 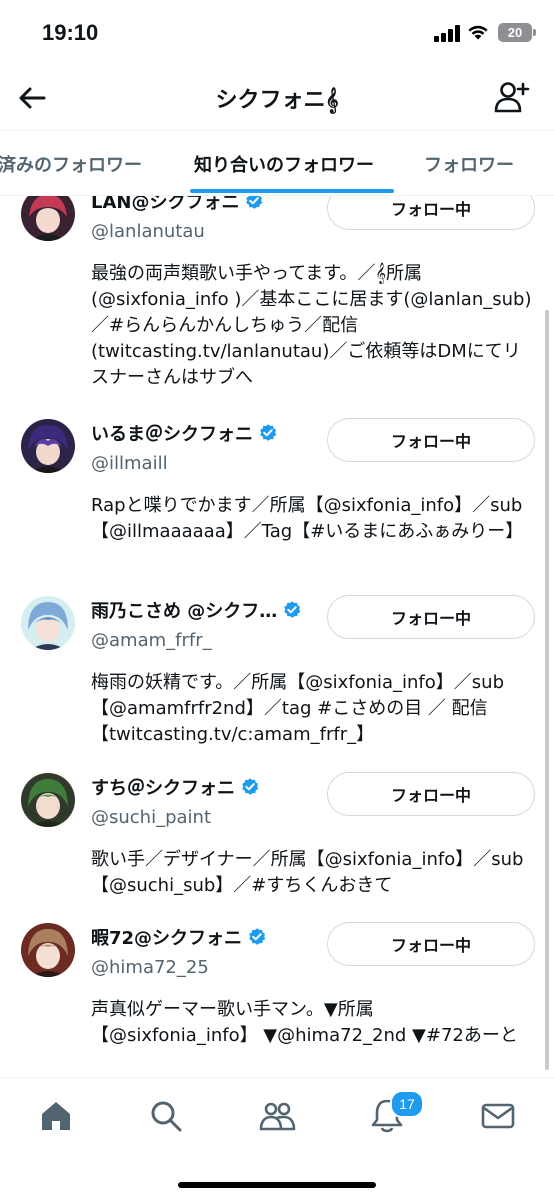 I want to click on tab-known-followers: 知り合いのフォロワー, so click(x=284, y=164).